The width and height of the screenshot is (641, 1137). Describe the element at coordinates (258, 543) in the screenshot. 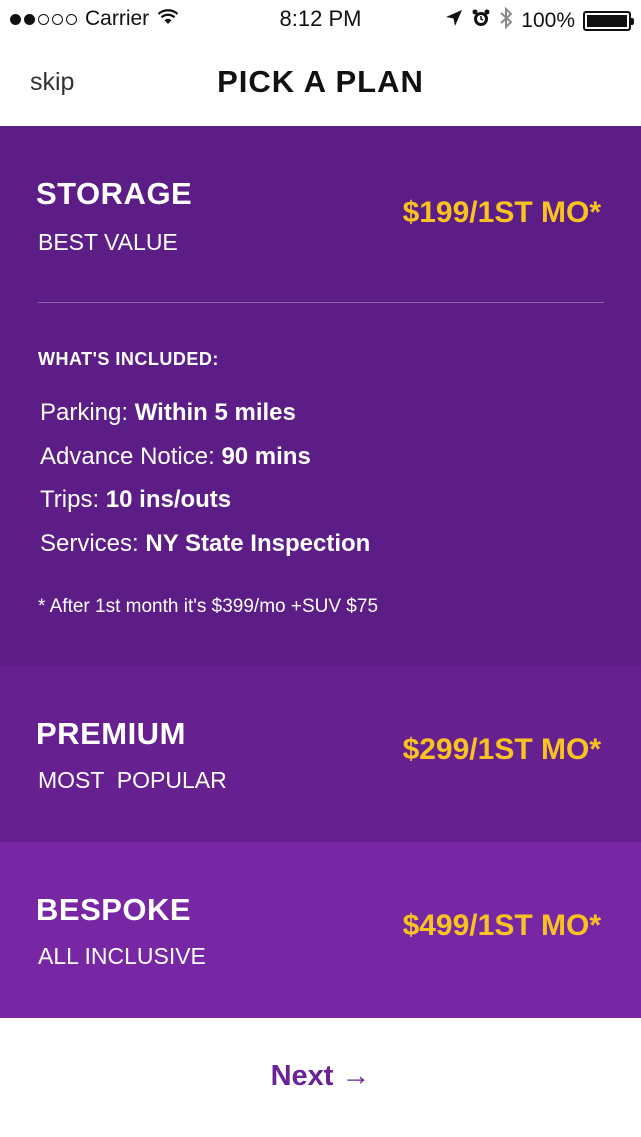

I see `feature-value: NY State Inspection` at that location.